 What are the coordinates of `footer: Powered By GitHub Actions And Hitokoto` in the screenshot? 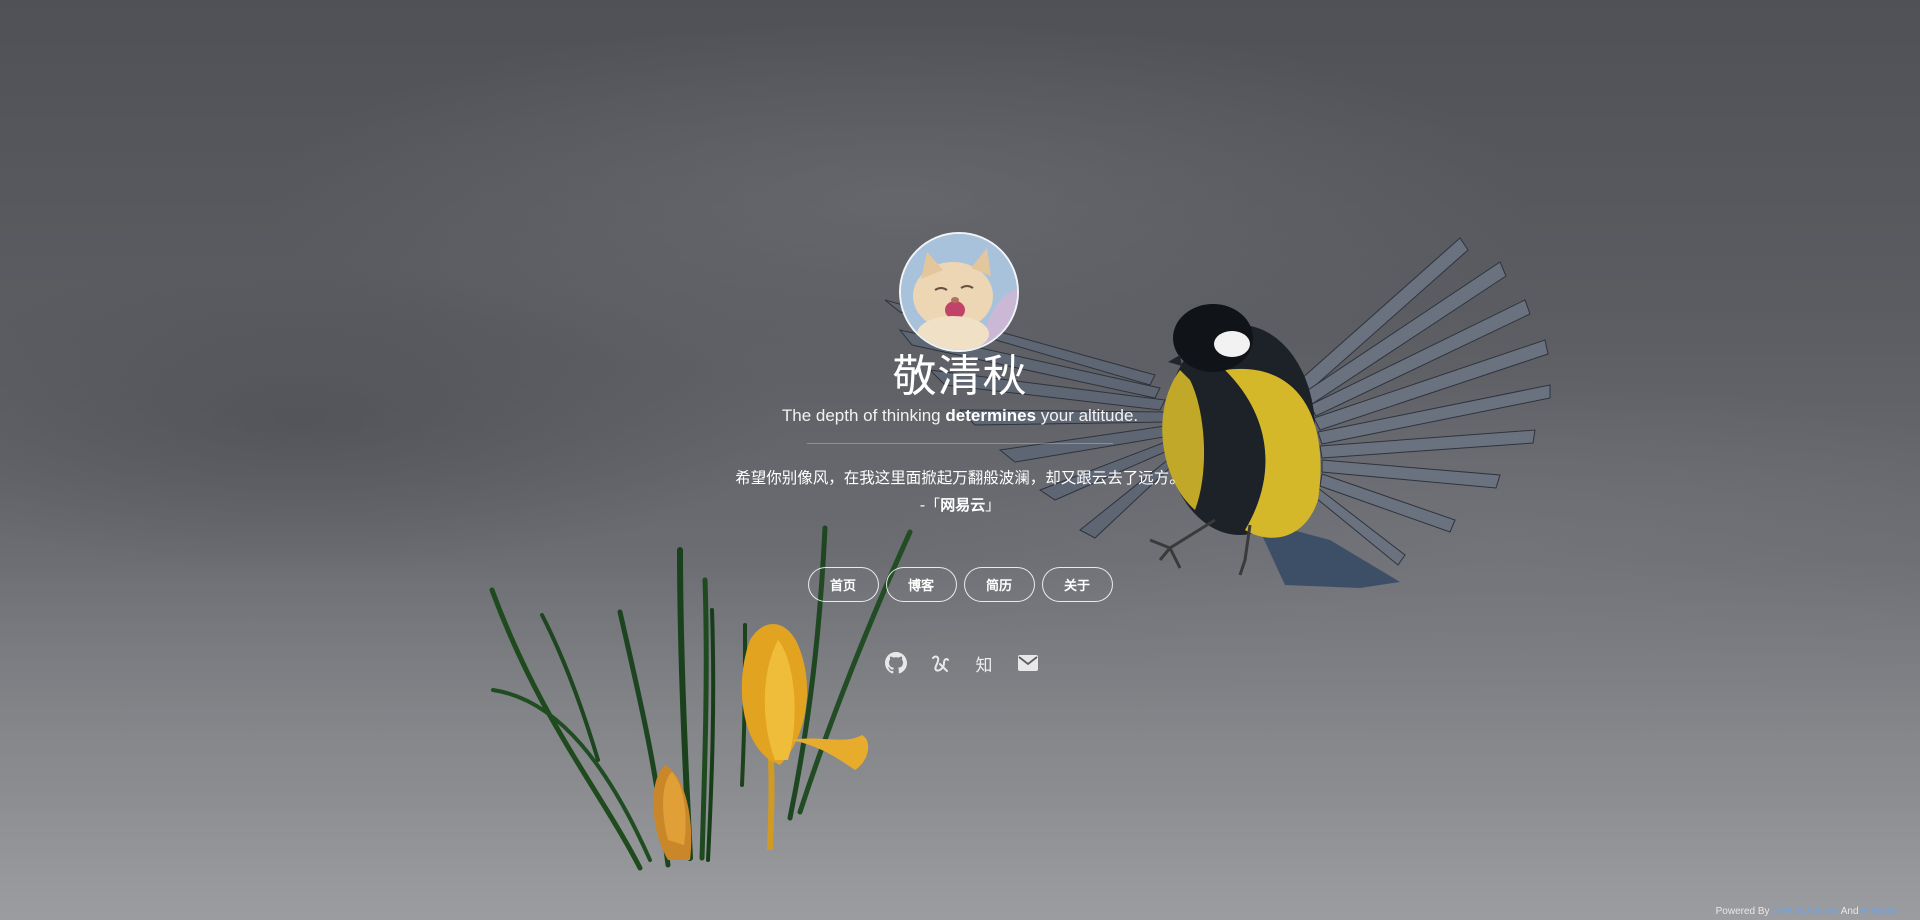 It's located at (1807, 911).